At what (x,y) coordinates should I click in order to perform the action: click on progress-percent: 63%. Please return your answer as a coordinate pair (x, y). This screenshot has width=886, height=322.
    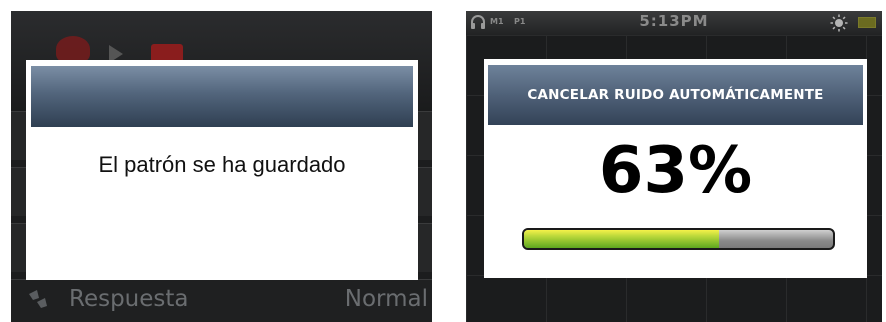
    Looking at the image, I should click on (675, 171).